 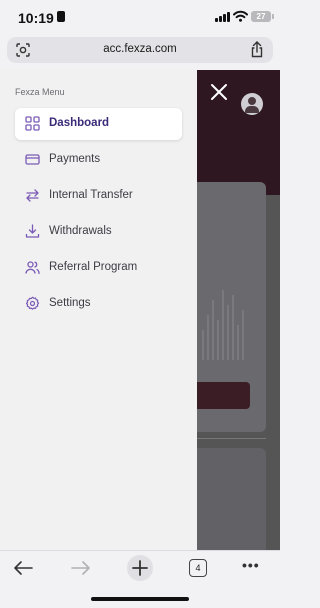 I want to click on status-bar: 10:19 27, so click(x=140, y=17).